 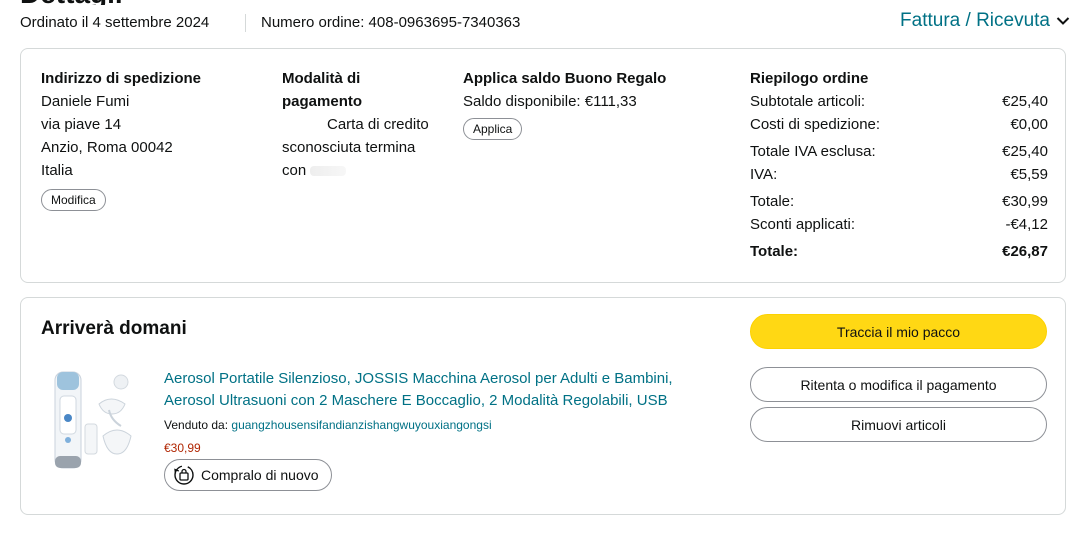 What do you see at coordinates (803, 224) in the screenshot?
I see `summary-label: Sconti applicati:` at bounding box center [803, 224].